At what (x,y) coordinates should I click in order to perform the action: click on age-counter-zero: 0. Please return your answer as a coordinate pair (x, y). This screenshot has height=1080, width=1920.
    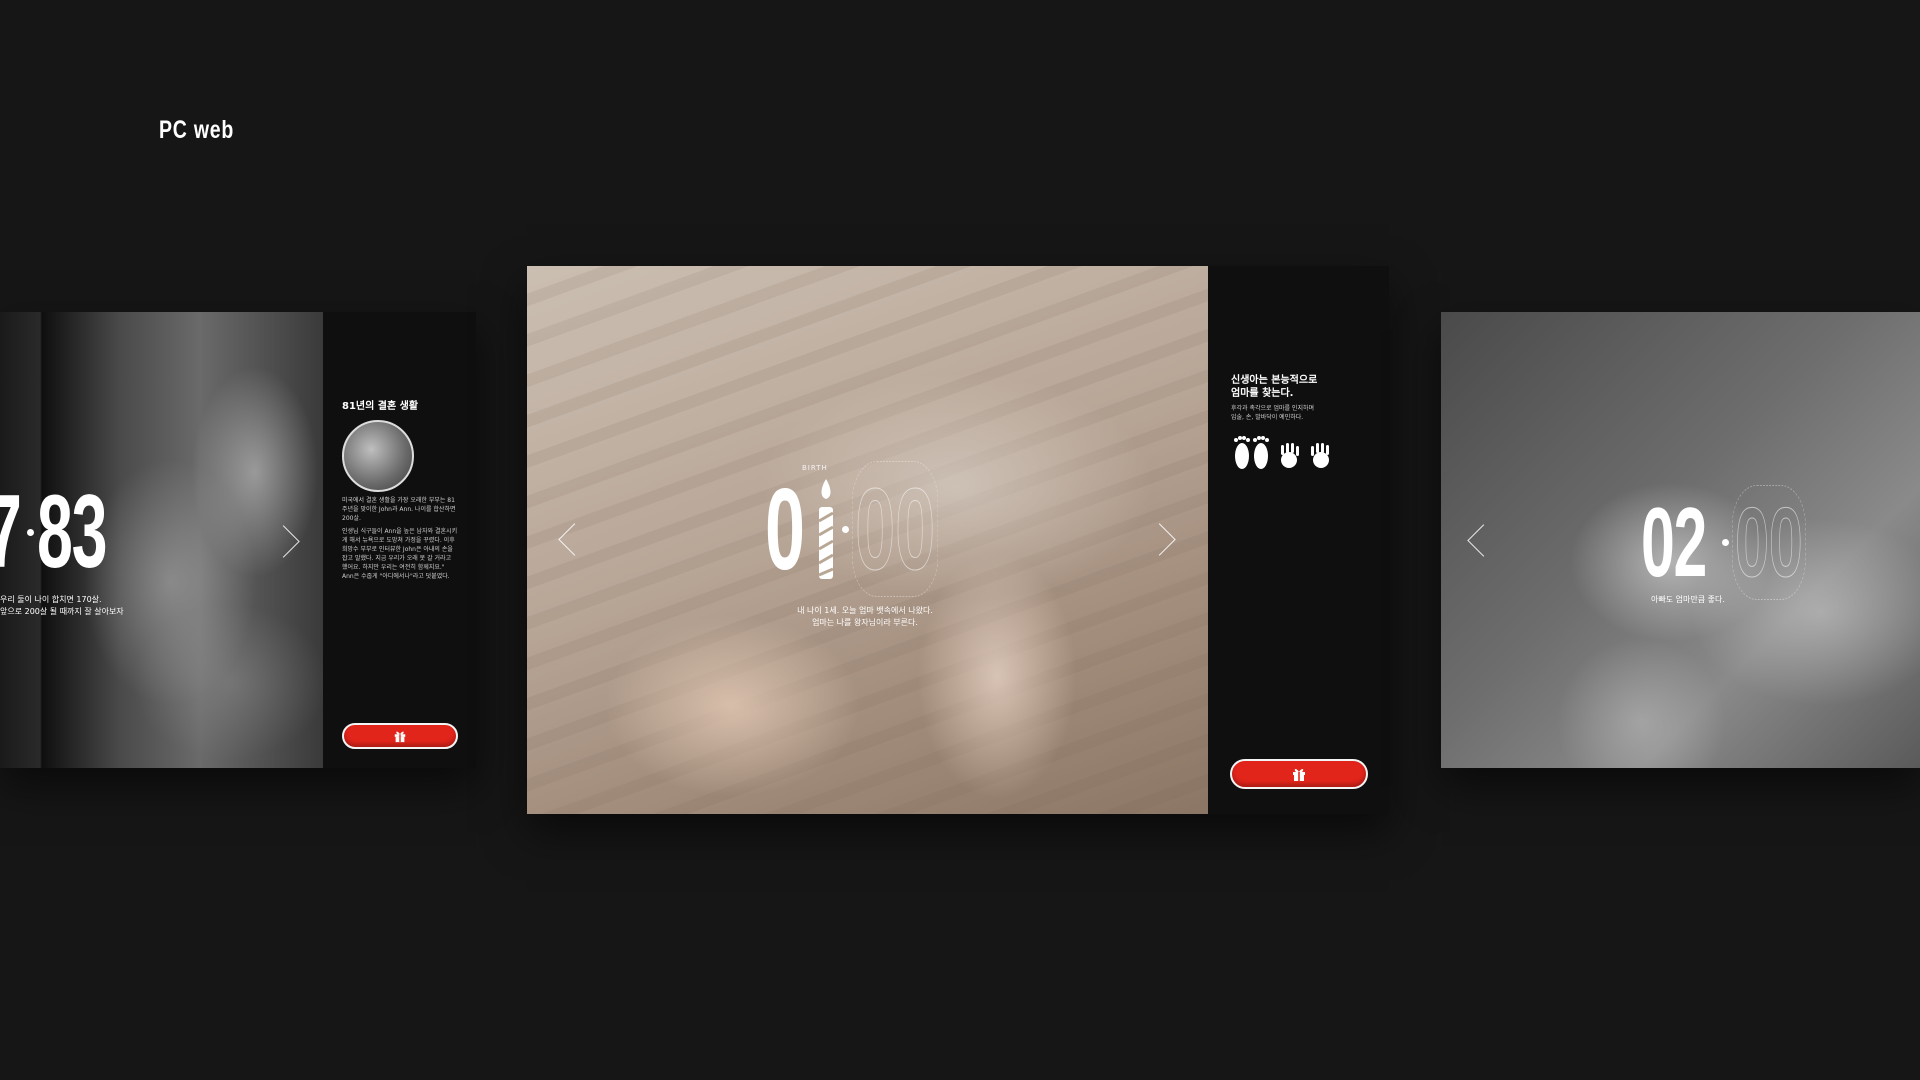
    Looking at the image, I should click on (785, 529).